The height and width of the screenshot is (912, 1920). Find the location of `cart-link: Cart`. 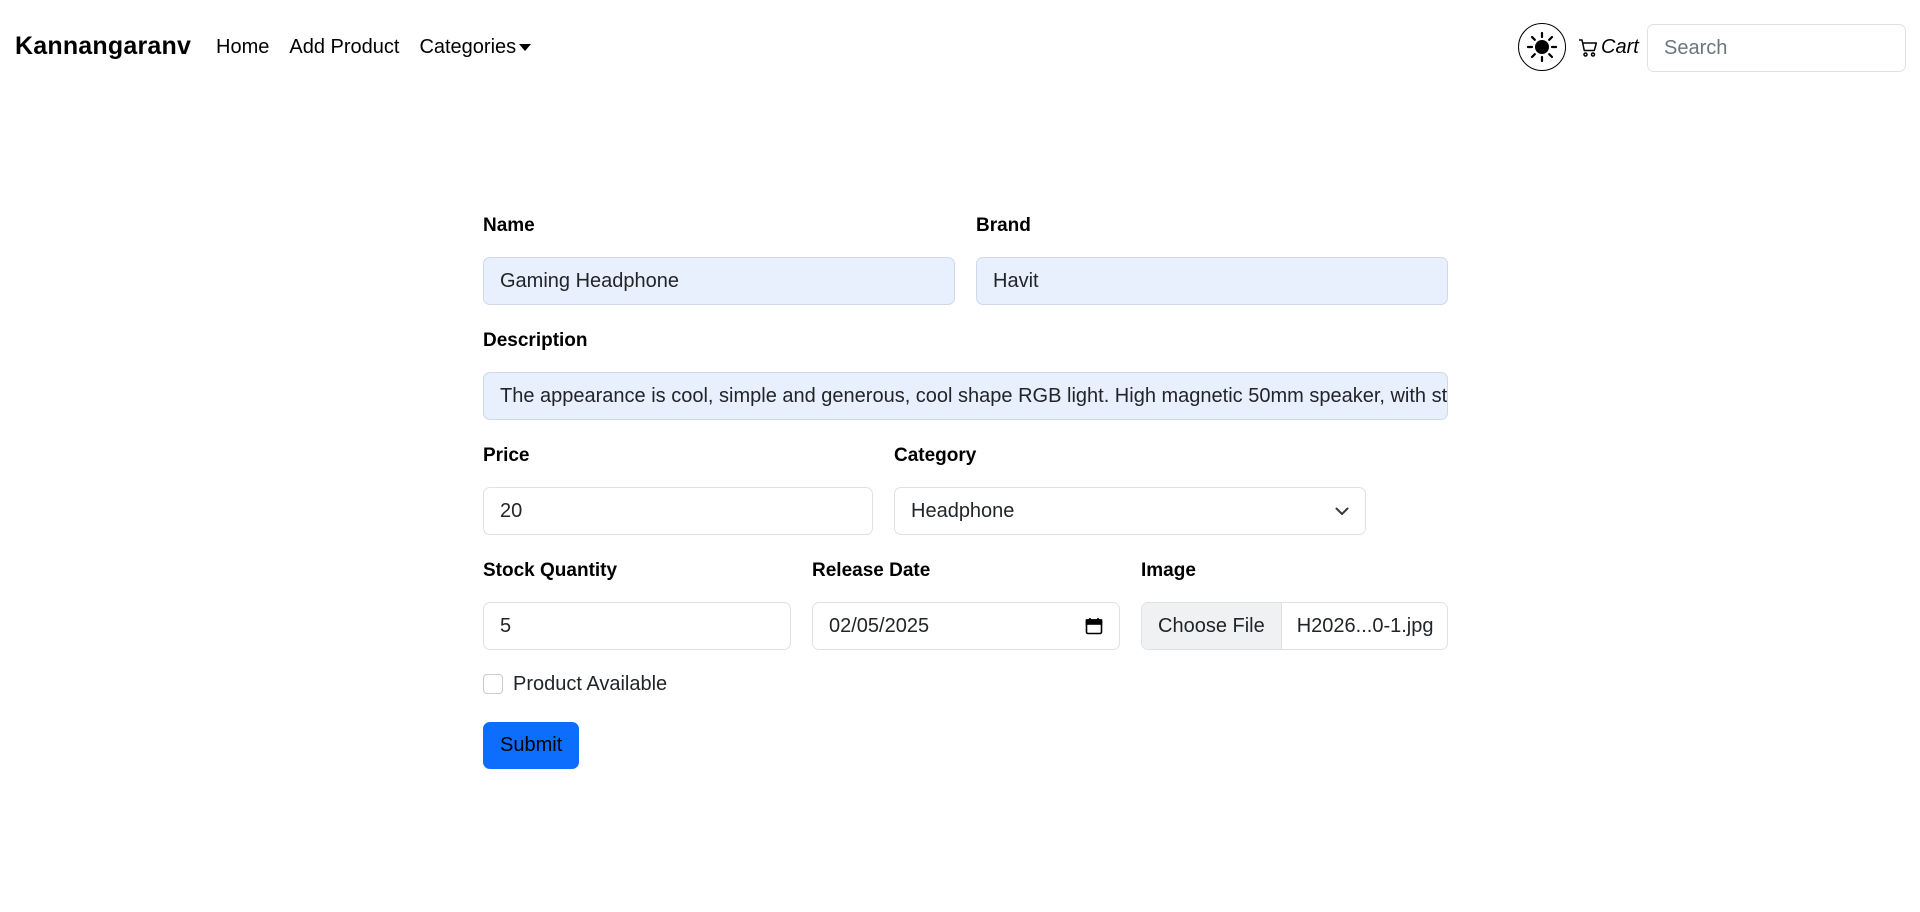

cart-link: Cart is located at coordinates (1608, 47).